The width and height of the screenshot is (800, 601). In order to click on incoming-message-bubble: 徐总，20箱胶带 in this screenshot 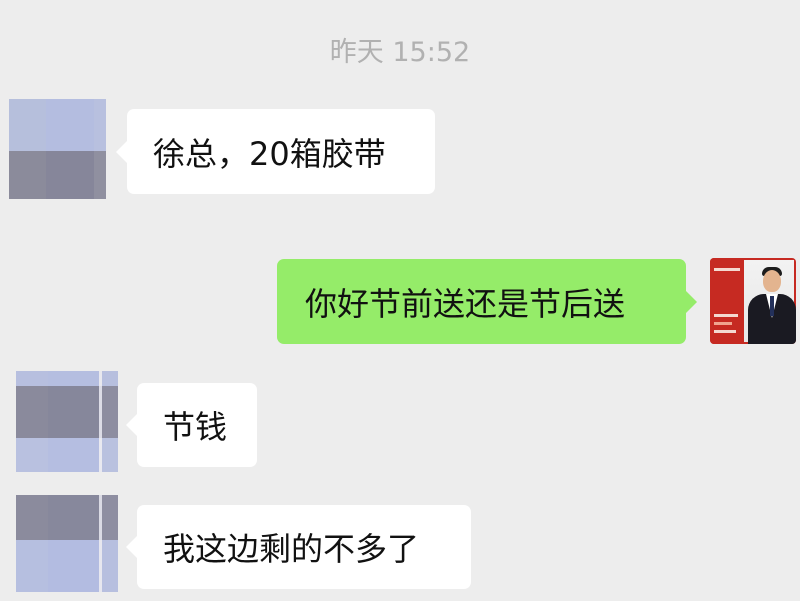, I will do `click(275, 151)`.